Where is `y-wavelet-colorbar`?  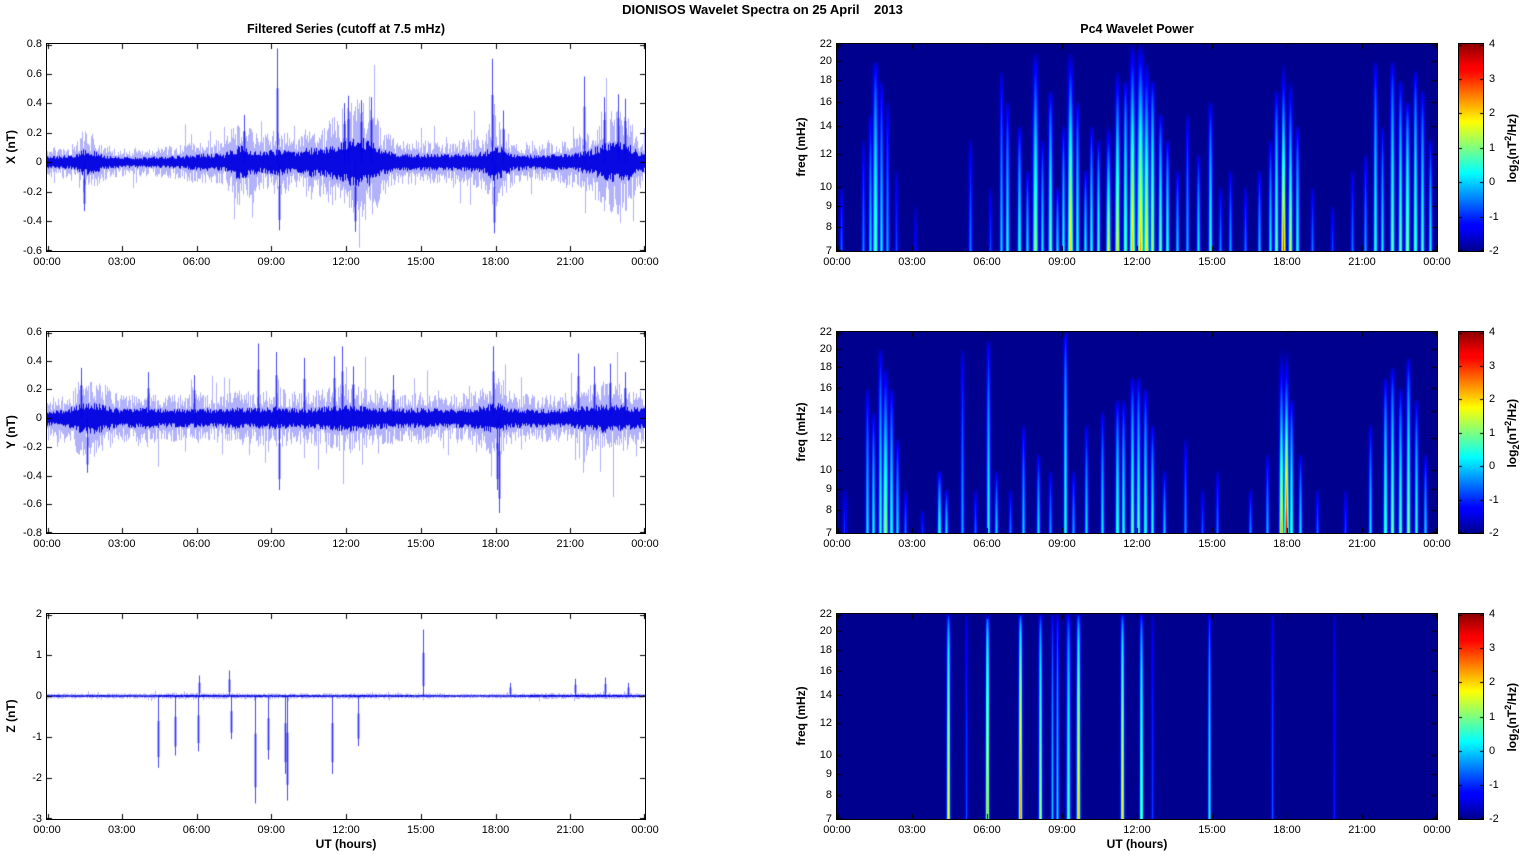
y-wavelet-colorbar is located at coordinates (1471, 432).